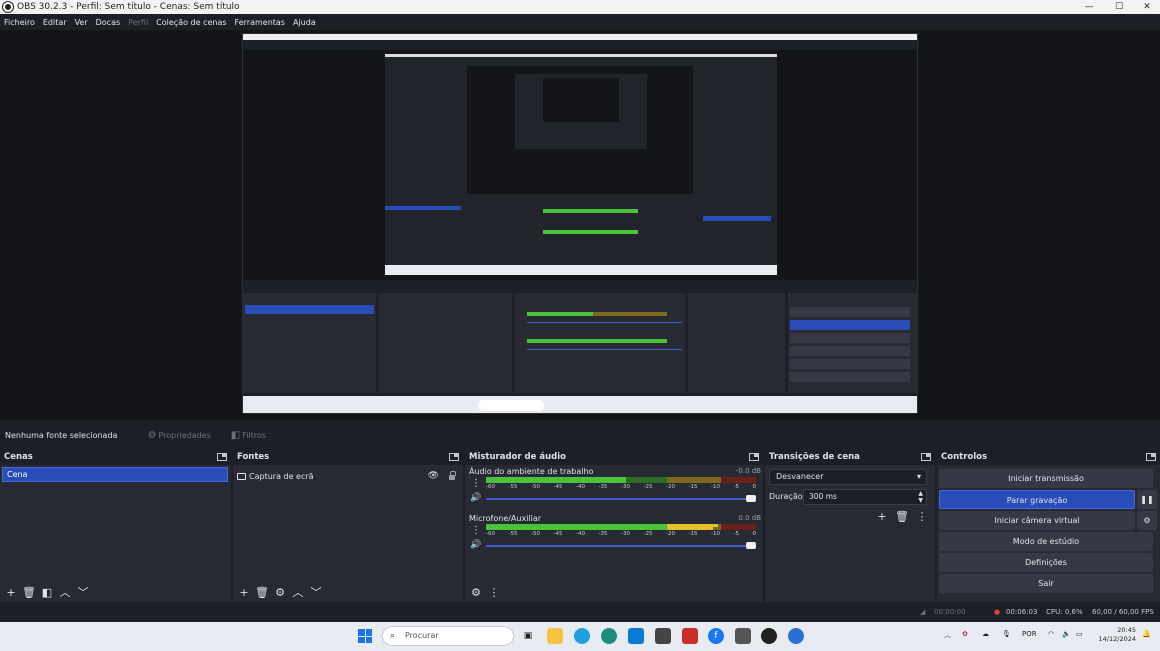 This screenshot has width=1160, height=651. Describe the element at coordinates (920, 497) in the screenshot. I see `spinbox-arrows-icon: ▲ ▼` at that location.